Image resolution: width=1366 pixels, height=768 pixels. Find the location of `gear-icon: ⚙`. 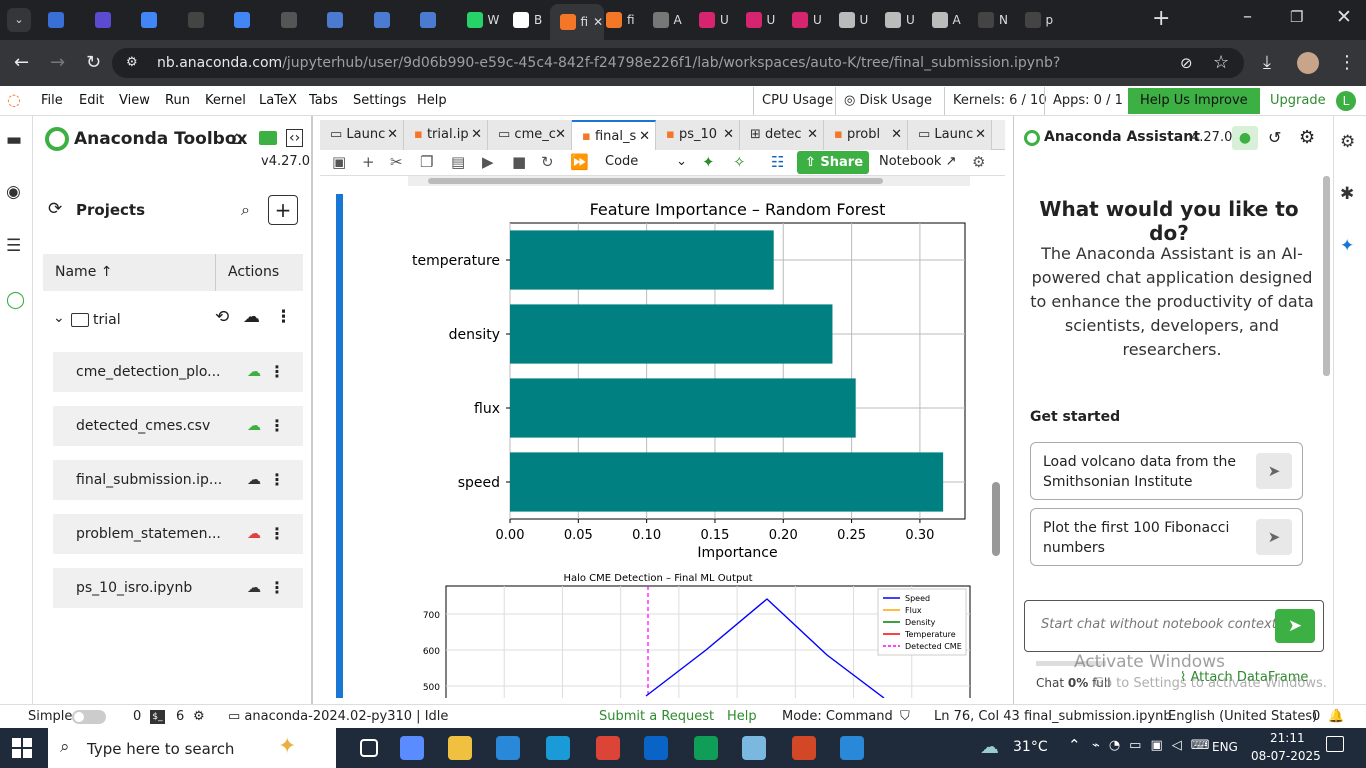

gear-icon: ⚙ is located at coordinates (199, 717).